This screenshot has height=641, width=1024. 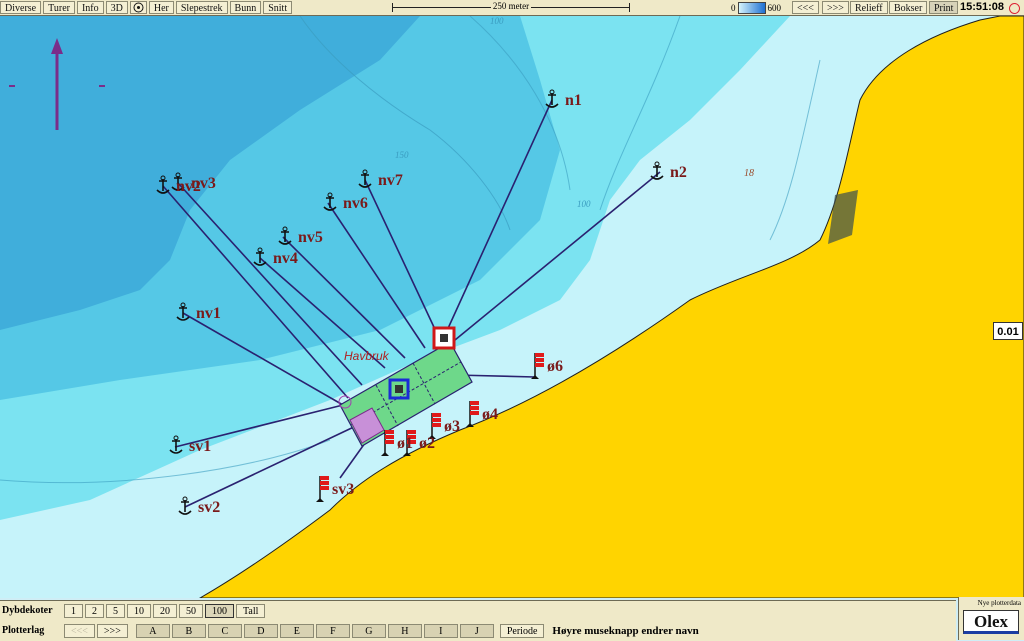 What do you see at coordinates (402, 155) in the screenshot?
I see `depth-label-150: 150` at bounding box center [402, 155].